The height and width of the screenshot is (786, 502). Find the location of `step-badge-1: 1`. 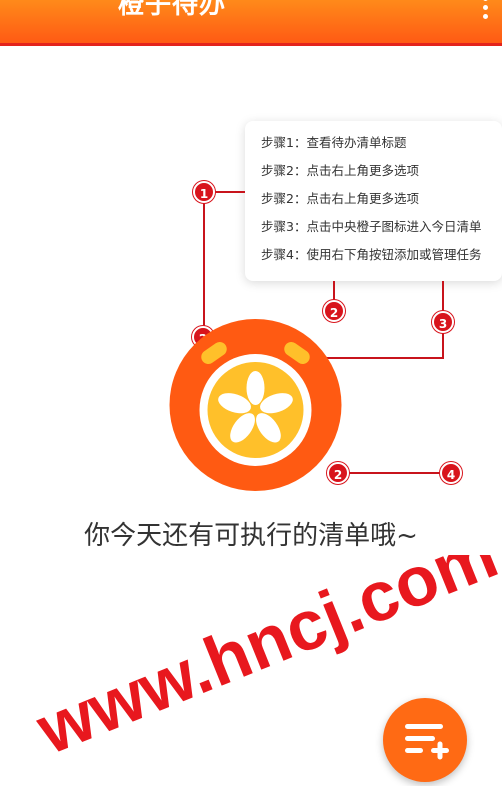

step-badge-1: 1 is located at coordinates (204, 192).